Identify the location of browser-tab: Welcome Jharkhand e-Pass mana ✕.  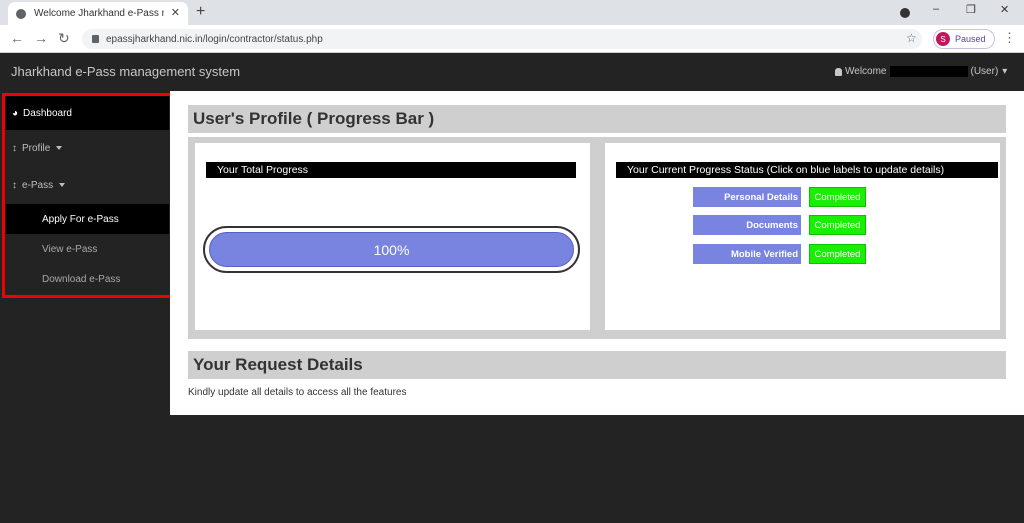
(98, 13).